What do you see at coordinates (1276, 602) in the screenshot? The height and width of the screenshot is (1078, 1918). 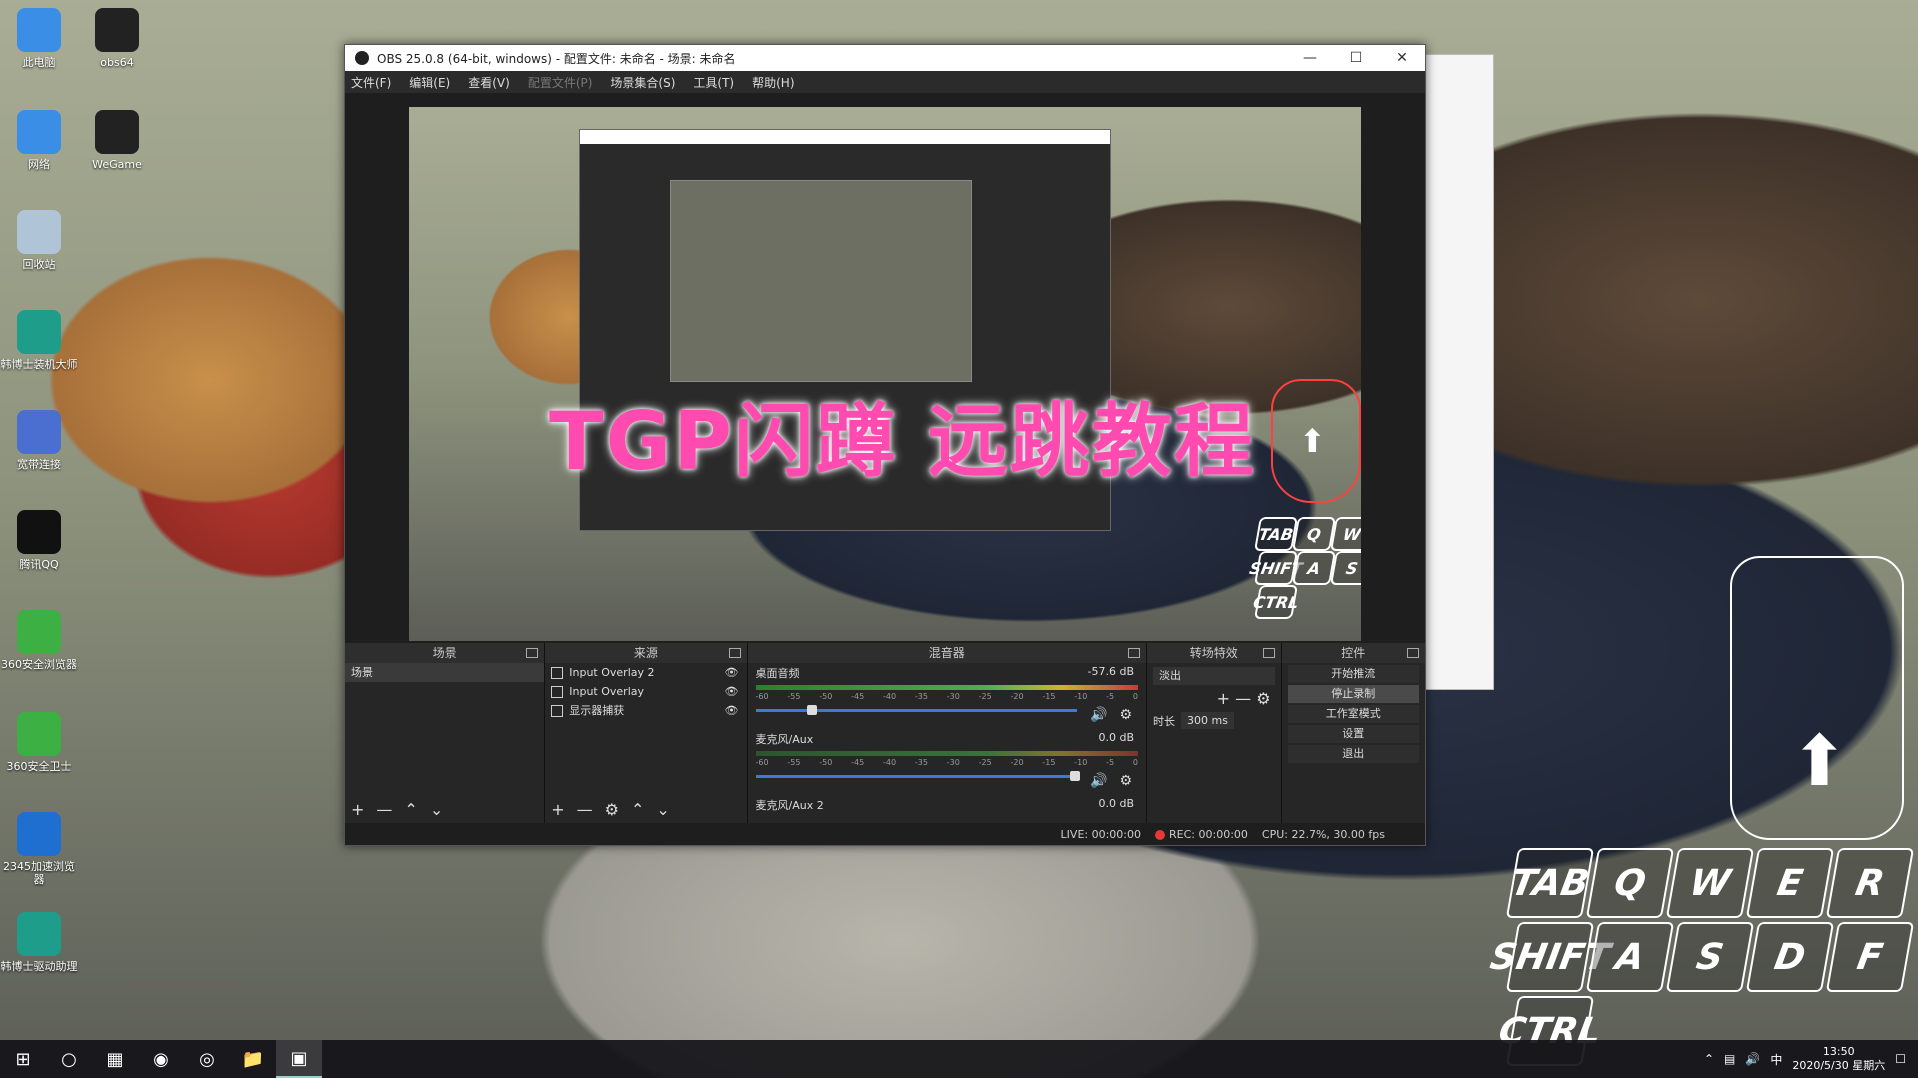 I see `key-ctrl: CTRL` at bounding box center [1276, 602].